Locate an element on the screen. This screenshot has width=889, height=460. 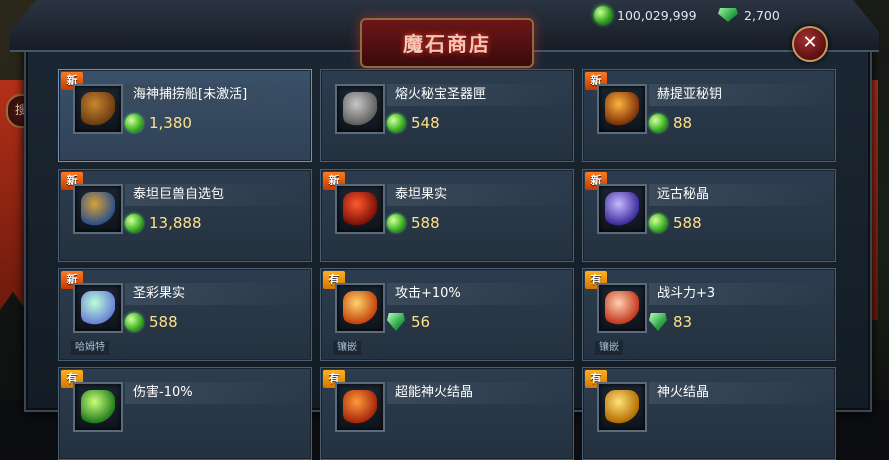
green-gem-icon is located at coordinates (98, 407).